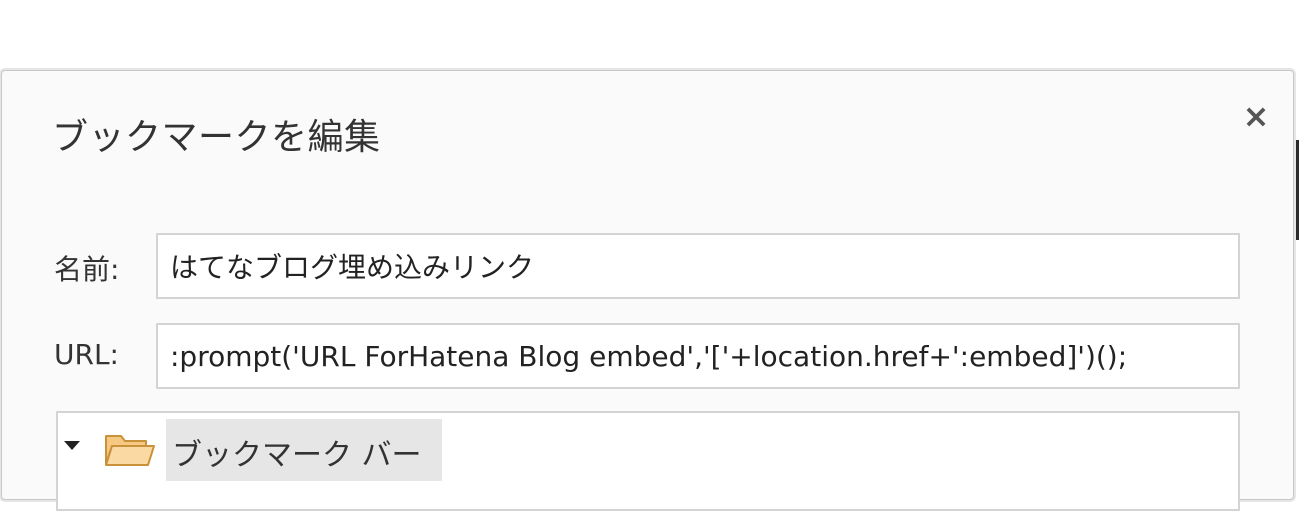 This screenshot has height=511, width=1299. What do you see at coordinates (87, 269) in the screenshot?
I see `name-label: 名前:` at bounding box center [87, 269].